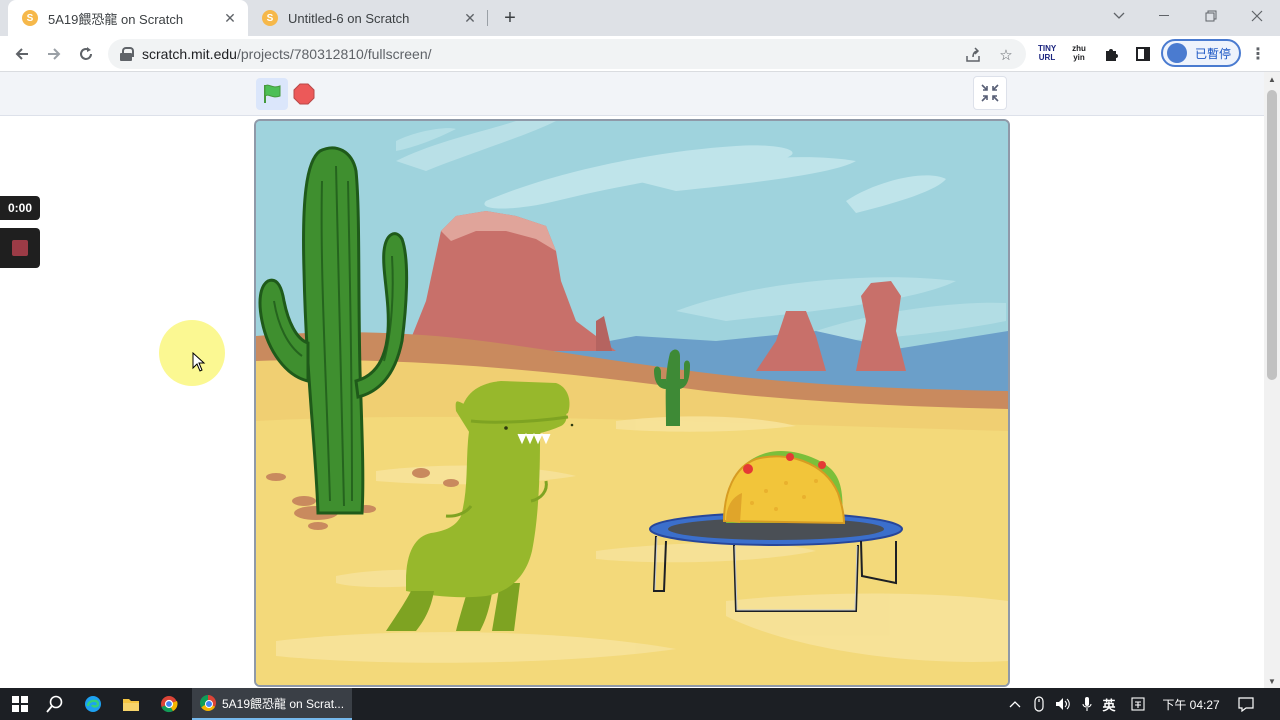 Image resolution: width=1280 pixels, height=720 pixels. Describe the element at coordinates (1272, 681) in the screenshot. I see `scroll-down-arrow-icon: ▼` at that location.